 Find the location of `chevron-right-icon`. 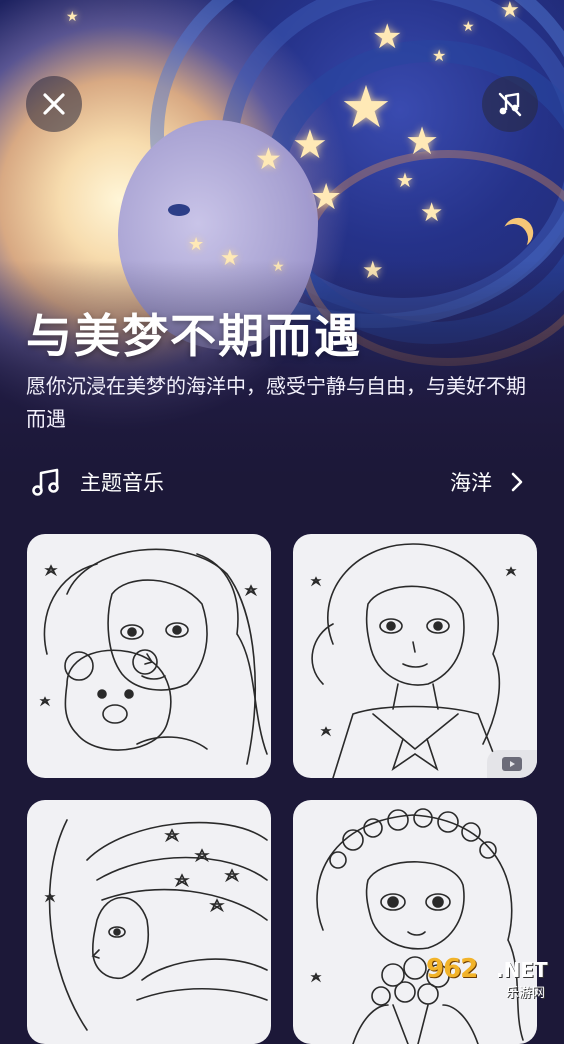

chevron-right-icon is located at coordinates (520, 482).